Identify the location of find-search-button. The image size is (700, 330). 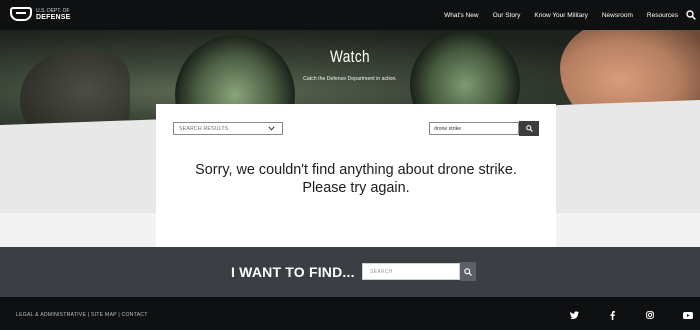
(468, 271).